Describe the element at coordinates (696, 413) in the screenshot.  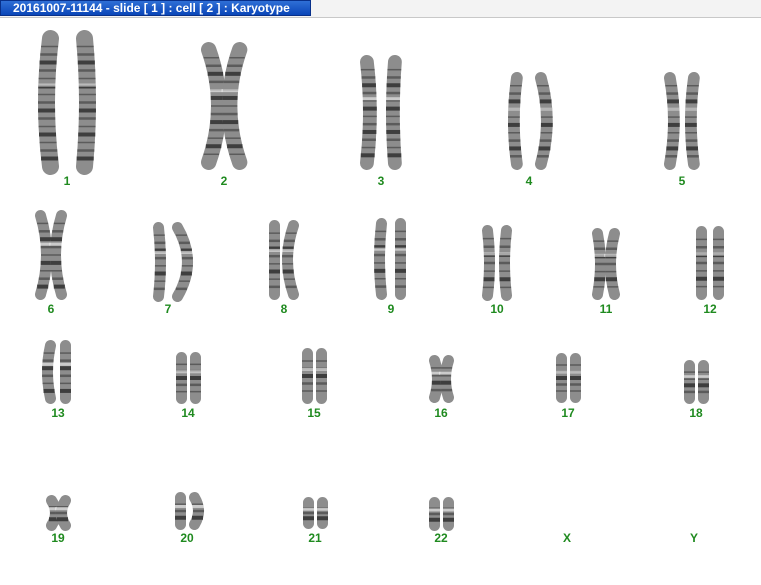
I see `chromosome-label-18: 18` at that location.